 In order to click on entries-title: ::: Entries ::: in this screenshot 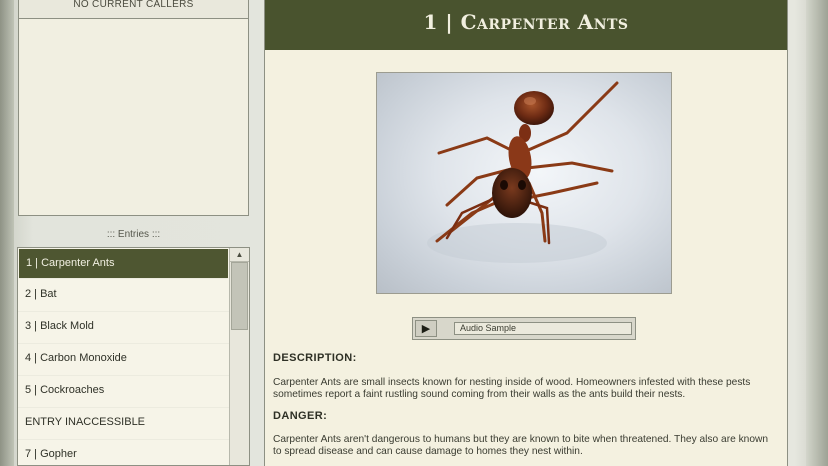, I will do `click(133, 234)`.